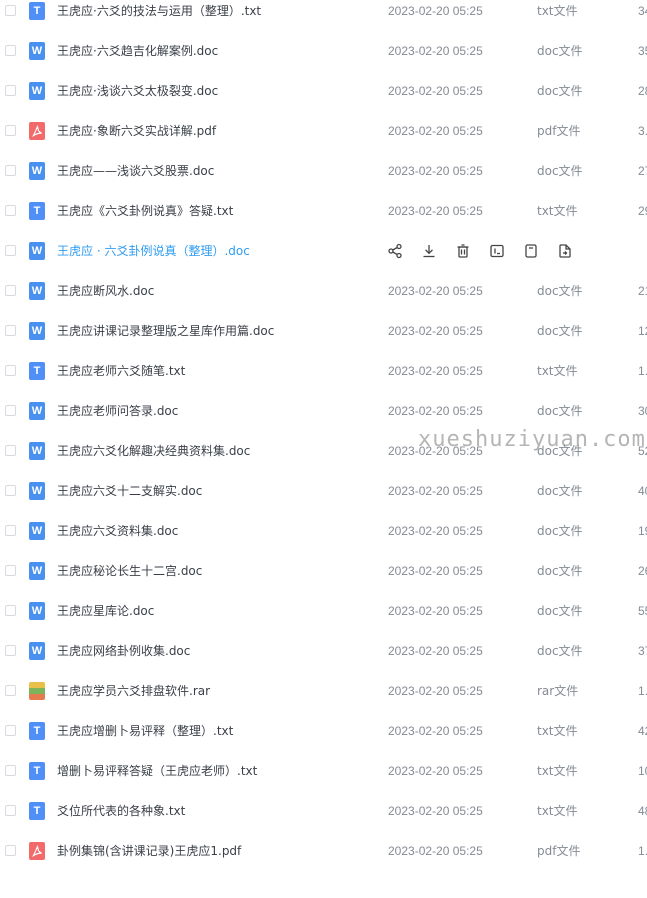 Image resolution: width=647 pixels, height=898 pixels. Describe the element at coordinates (642, 211) in the screenshot. I see `file-size: 29` at that location.